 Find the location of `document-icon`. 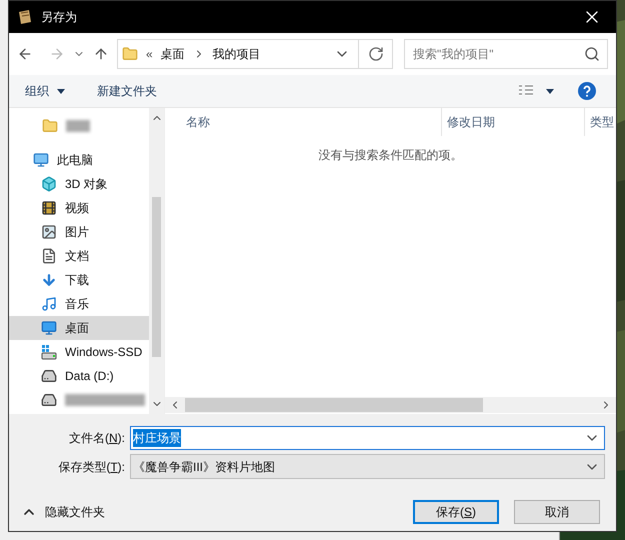

document-icon is located at coordinates (49, 256).